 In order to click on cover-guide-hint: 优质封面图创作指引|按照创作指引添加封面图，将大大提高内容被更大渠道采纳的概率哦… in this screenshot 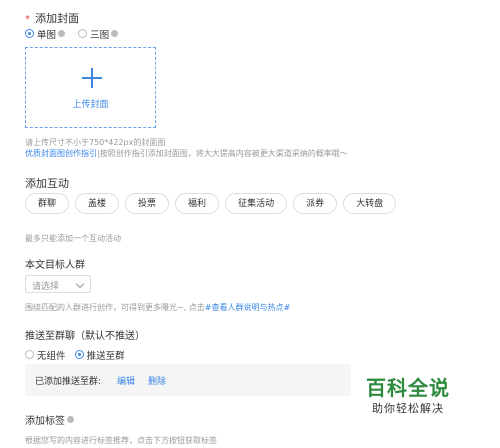, I will do `click(186, 153)`.